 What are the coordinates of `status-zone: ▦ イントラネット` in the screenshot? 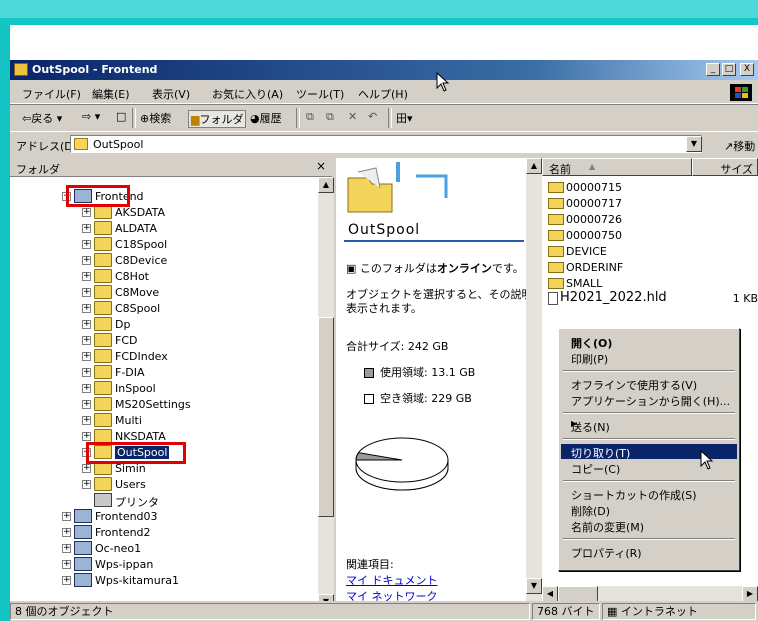 It's located at (679, 611).